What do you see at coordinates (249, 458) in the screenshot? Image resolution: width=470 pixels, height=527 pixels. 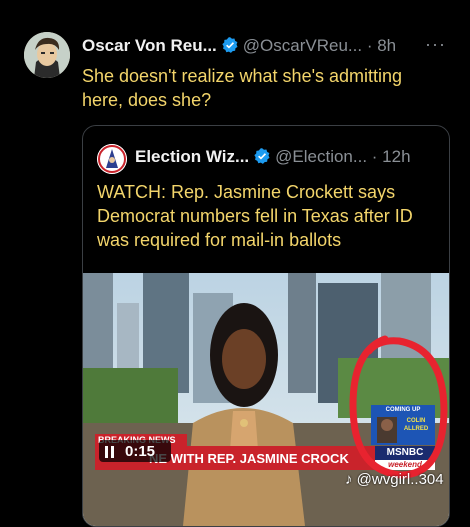 I see `chyron-text: NE WITH REP. JASMINE CROCK` at bounding box center [249, 458].